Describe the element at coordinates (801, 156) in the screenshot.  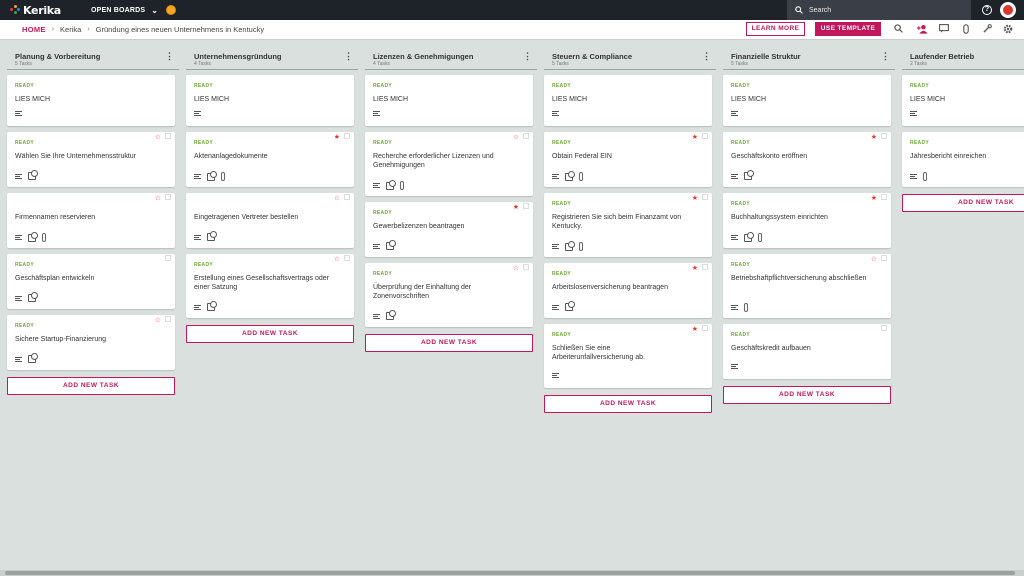
I see `task-title: Geschäftskonto eröffnen` at that location.